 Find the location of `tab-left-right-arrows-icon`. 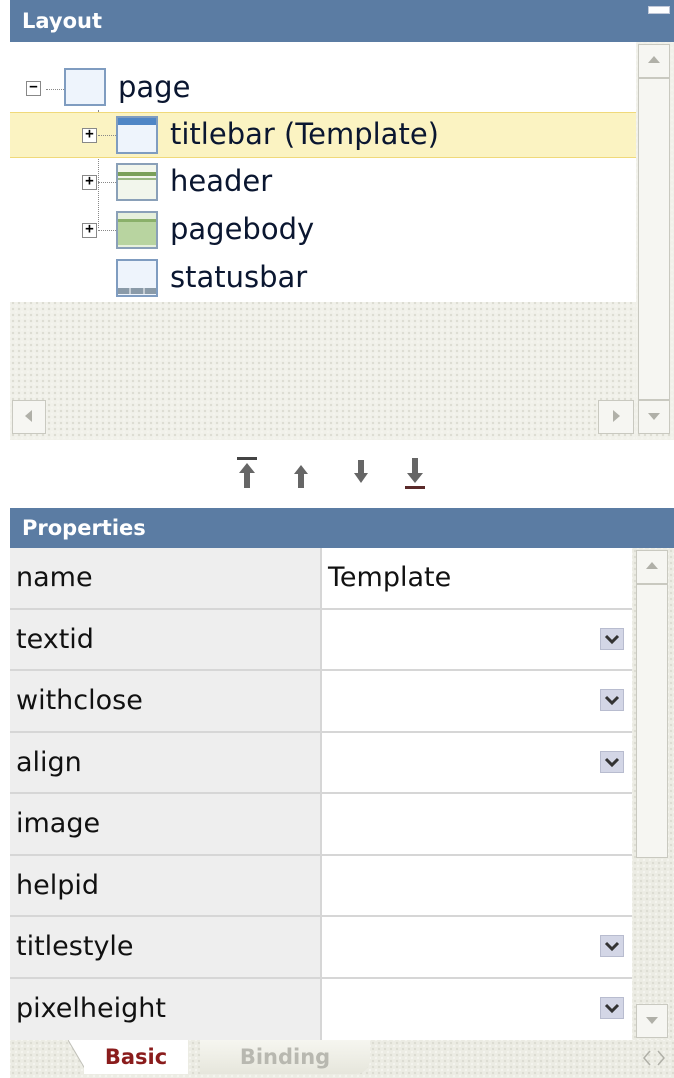

tab-left-right-arrows-icon is located at coordinates (654, 1058).